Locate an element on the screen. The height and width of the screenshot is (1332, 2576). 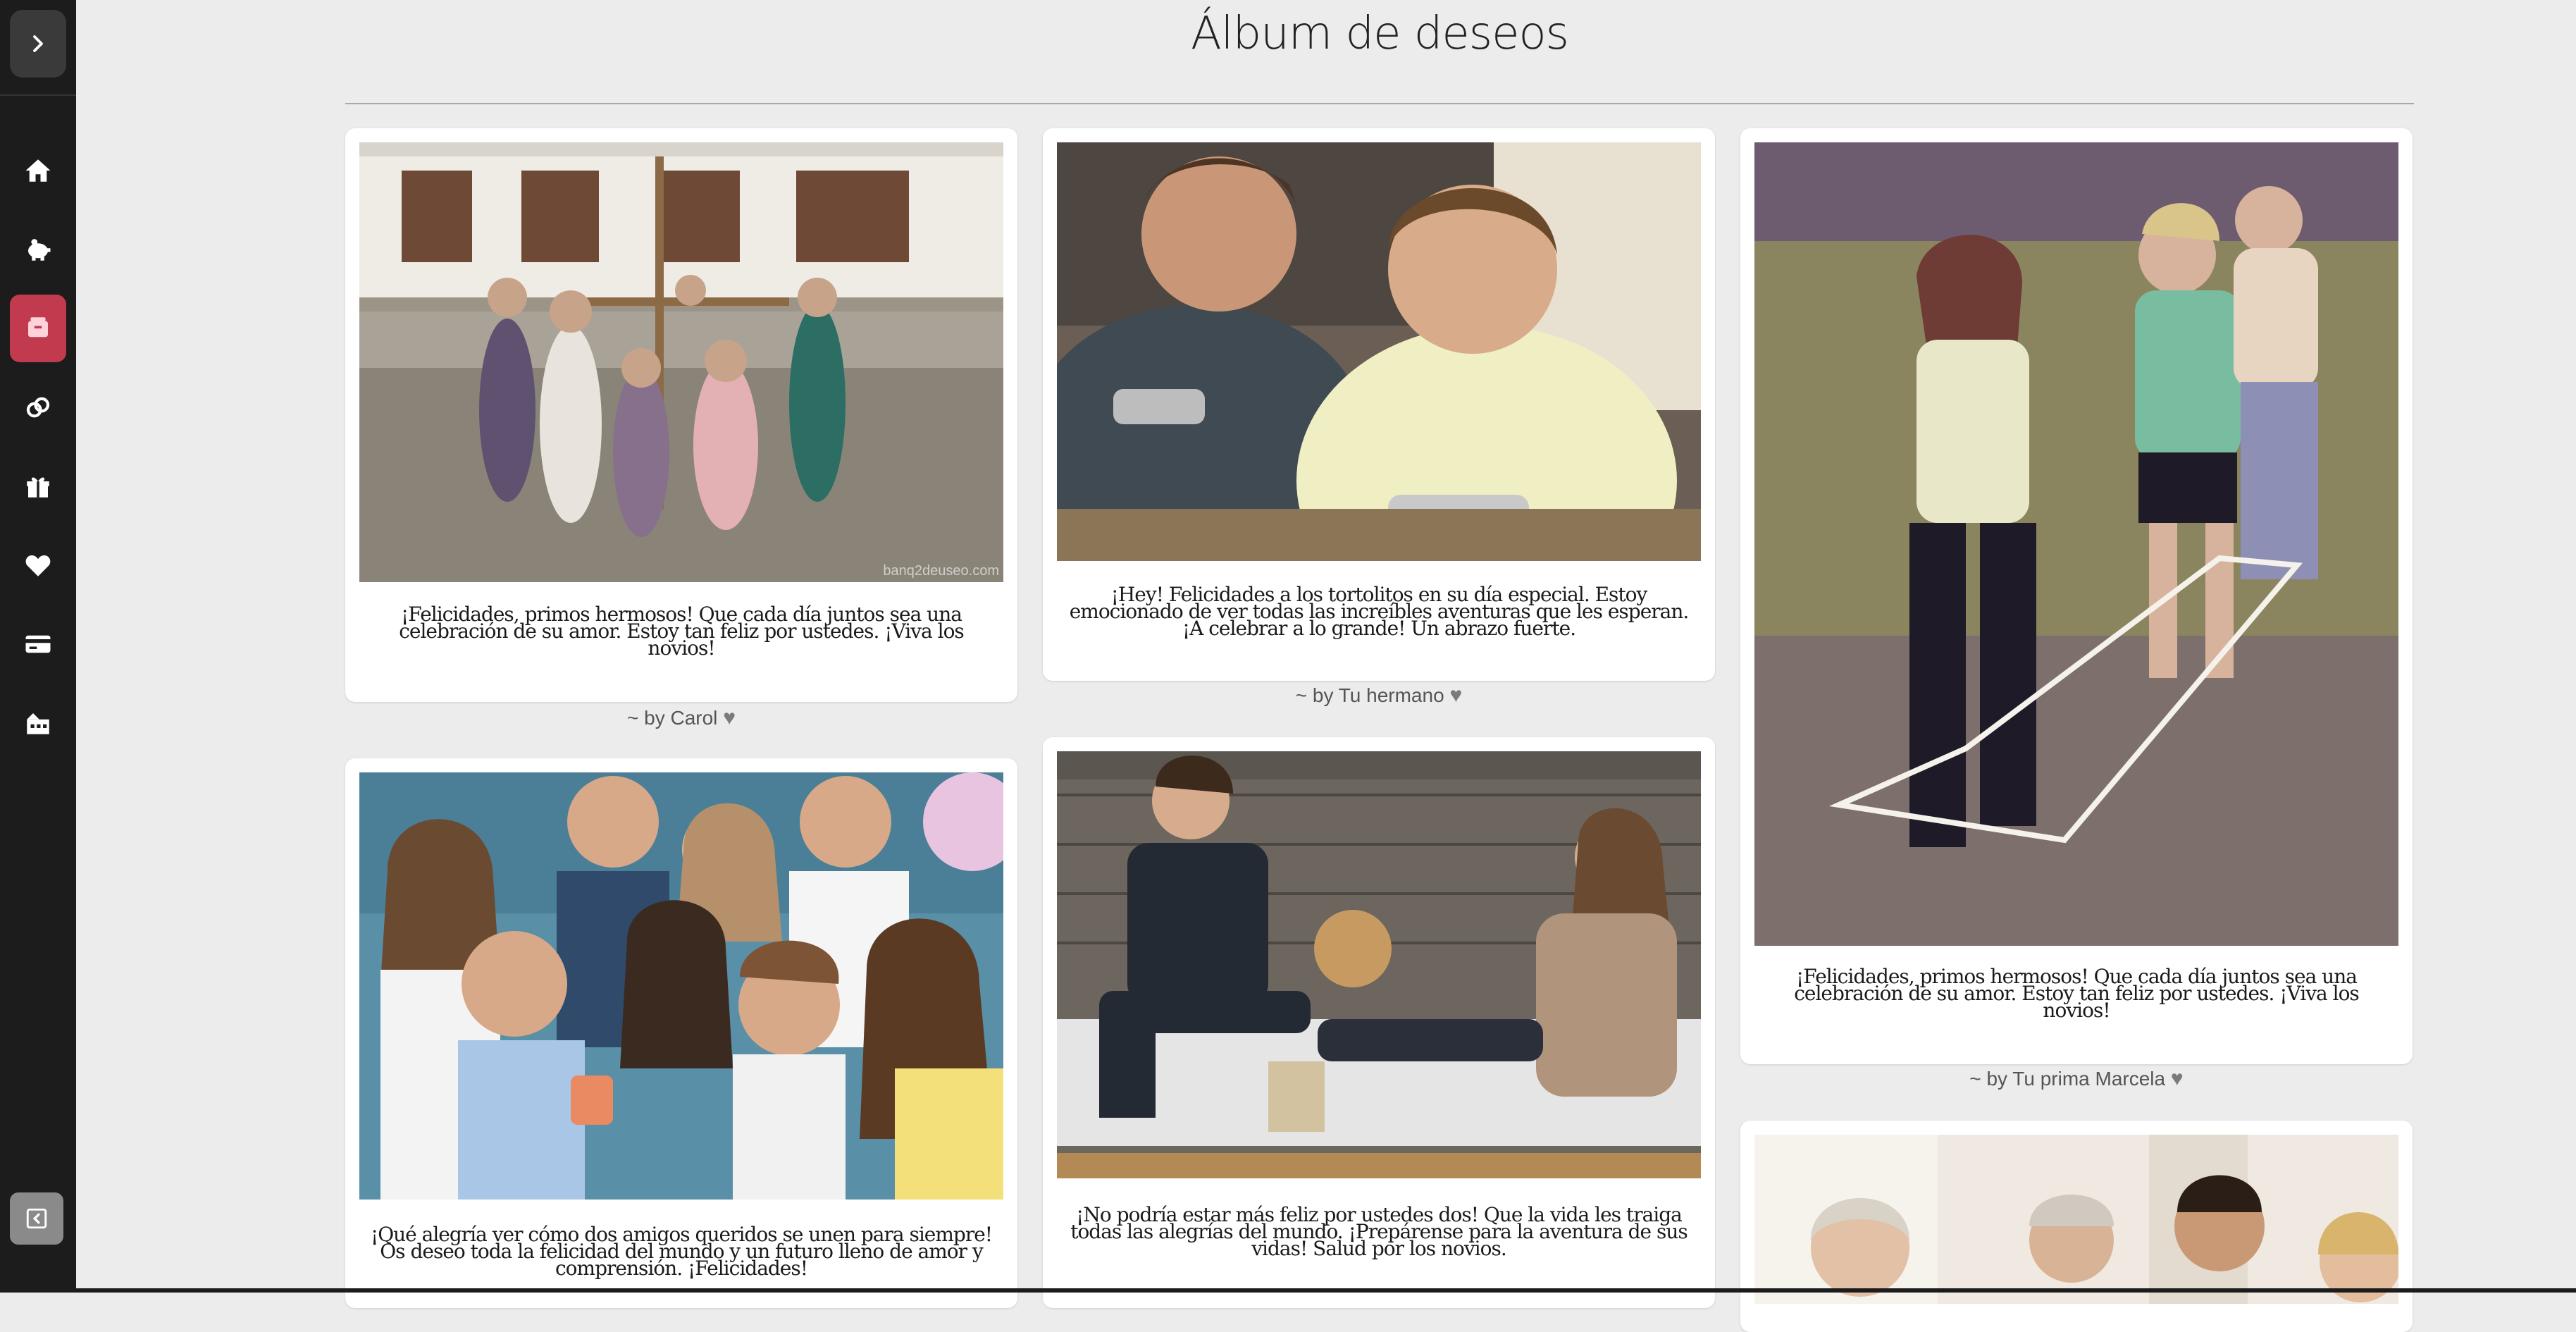
wish-photo: banq2deuseo.com is located at coordinates (681, 362).